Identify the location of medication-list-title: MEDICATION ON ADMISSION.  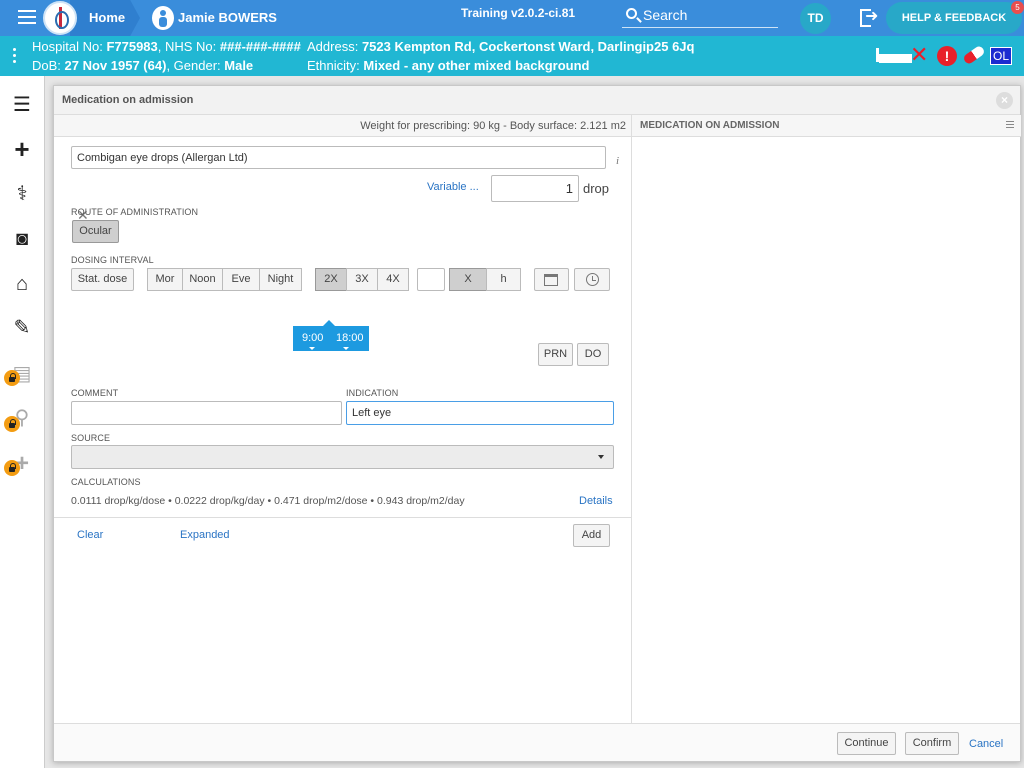
(710, 125).